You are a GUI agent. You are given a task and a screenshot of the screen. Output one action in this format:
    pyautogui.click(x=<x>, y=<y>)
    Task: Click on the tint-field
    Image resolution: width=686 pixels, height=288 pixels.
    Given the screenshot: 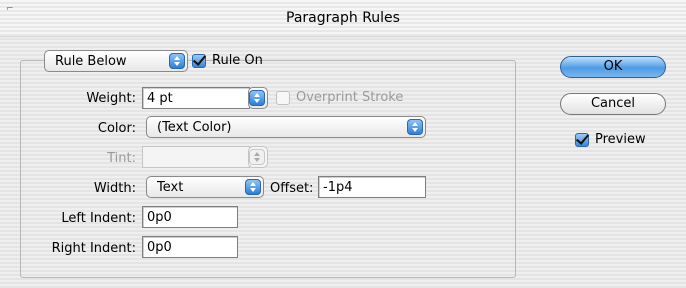 What is the action you would take?
    pyautogui.click(x=196, y=157)
    